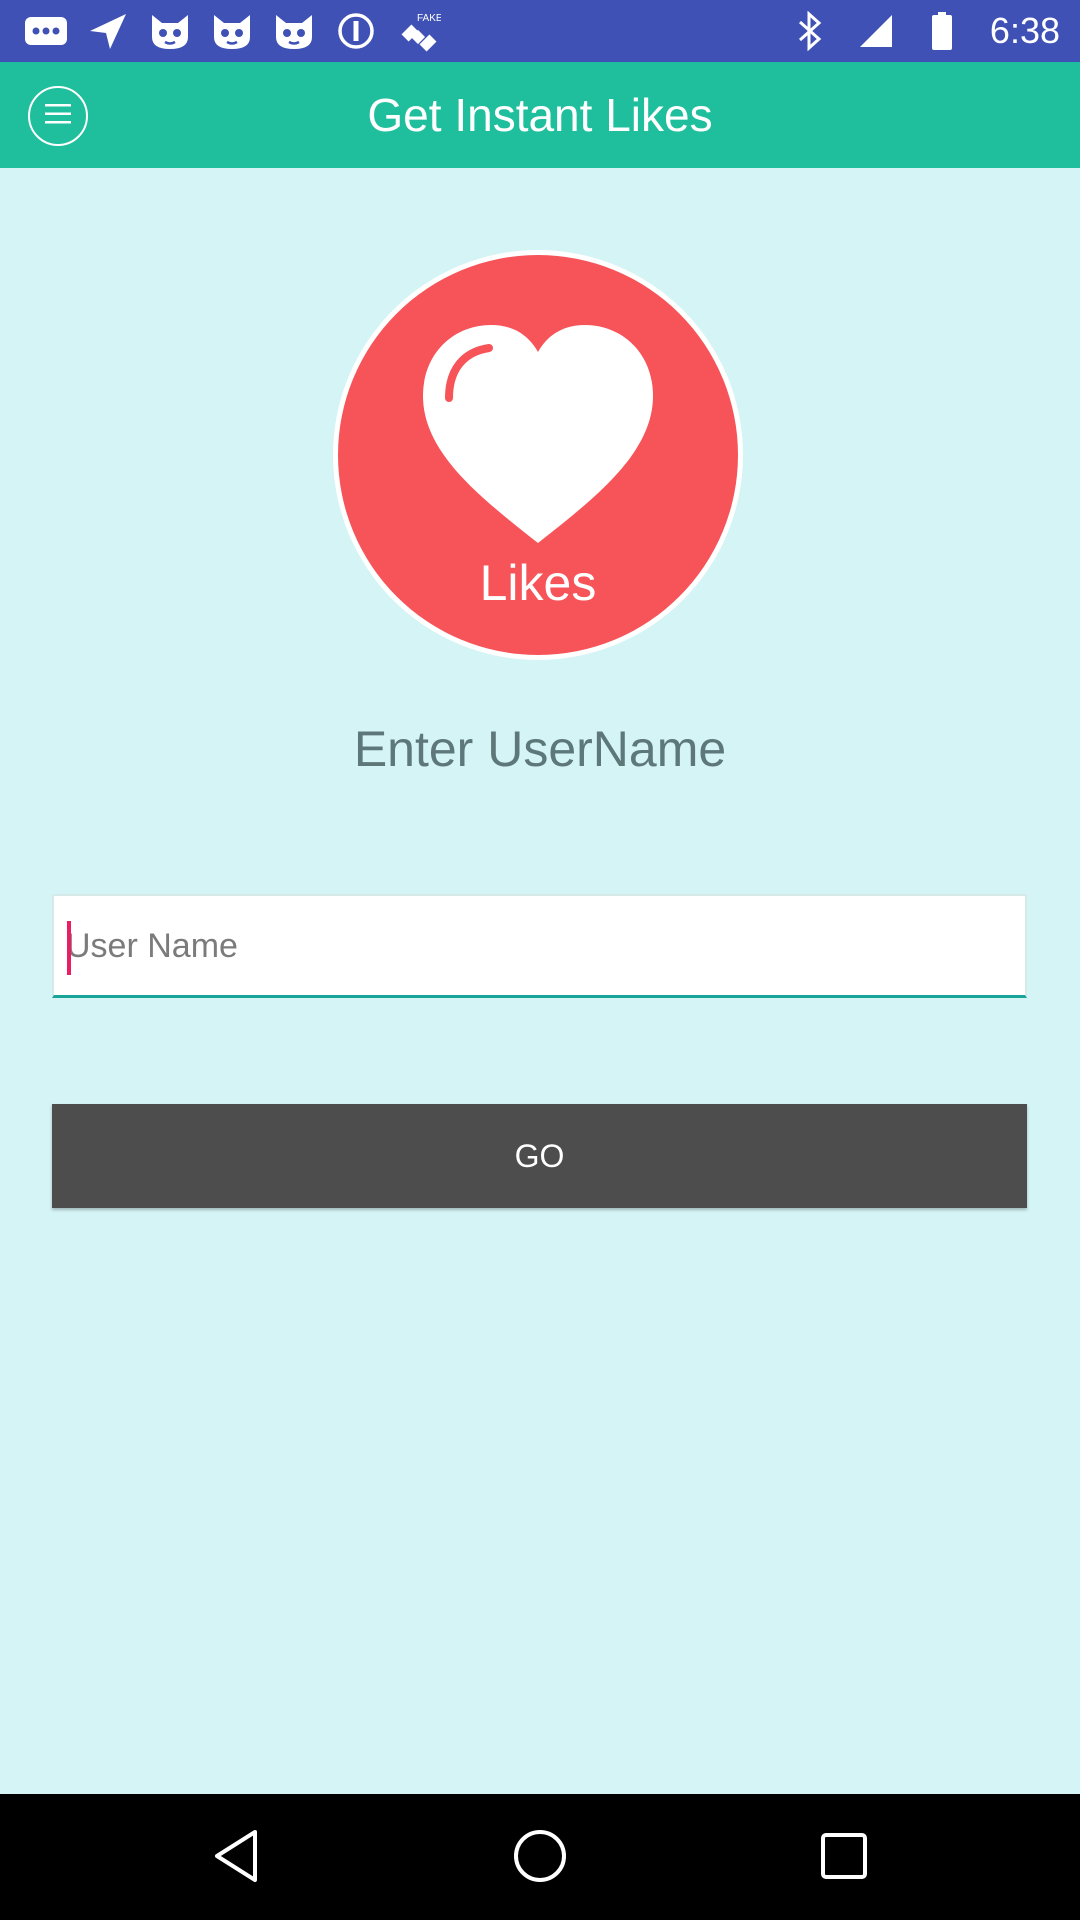  I want to click on status-bar: FAKE 6:38, so click(540, 31).